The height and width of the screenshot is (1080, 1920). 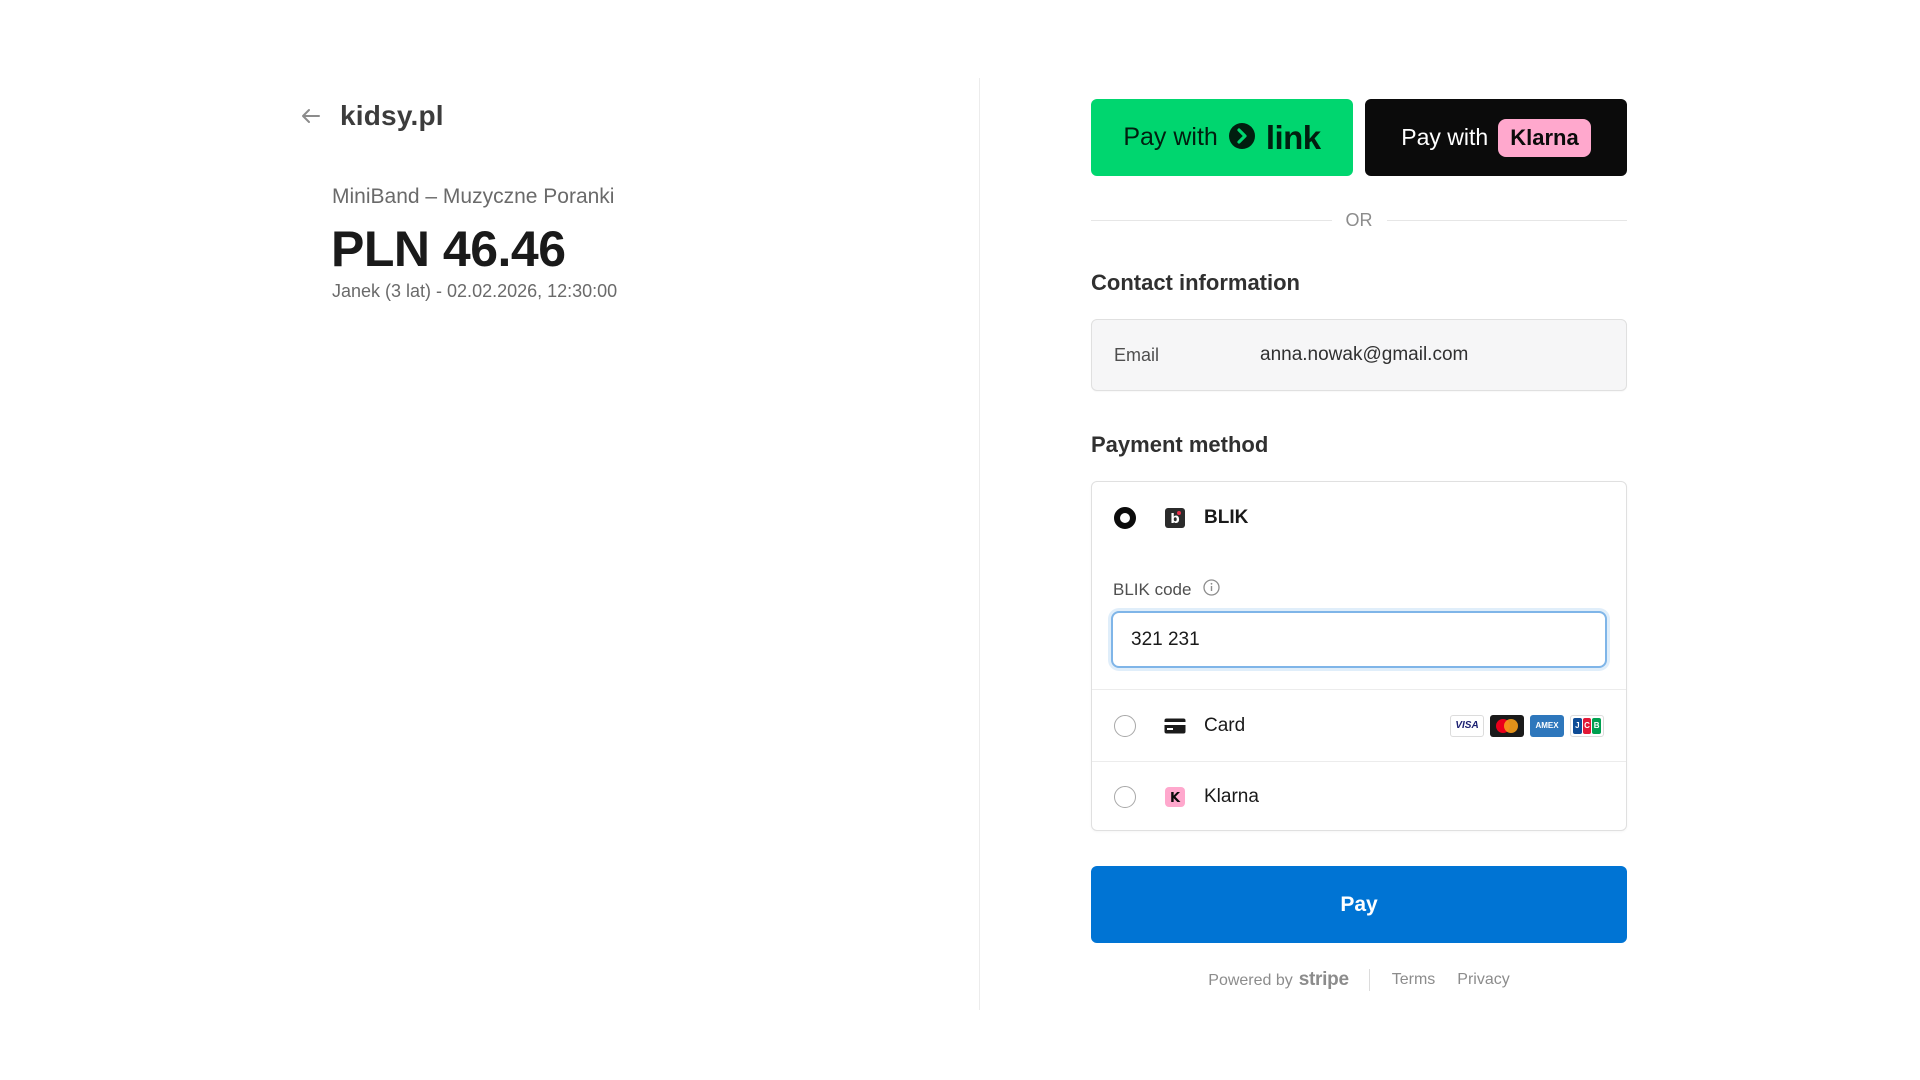 I want to click on terms-link: Terms, so click(x=1414, y=980).